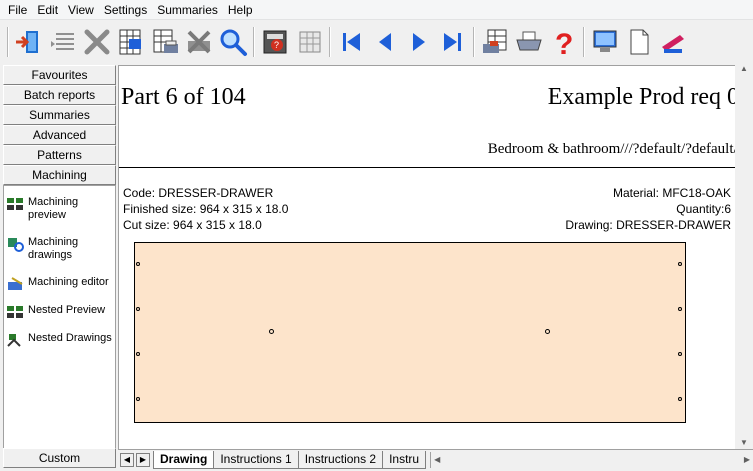 This screenshot has width=753, height=471. I want to click on divider, so click(436, 167).